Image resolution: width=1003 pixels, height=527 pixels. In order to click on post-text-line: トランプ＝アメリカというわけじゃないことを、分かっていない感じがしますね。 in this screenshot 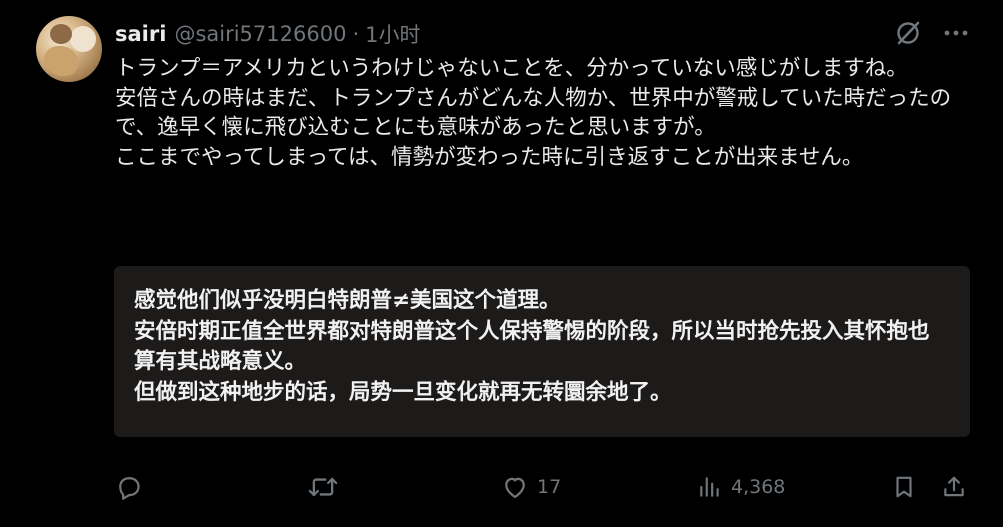, I will do `click(511, 68)`.